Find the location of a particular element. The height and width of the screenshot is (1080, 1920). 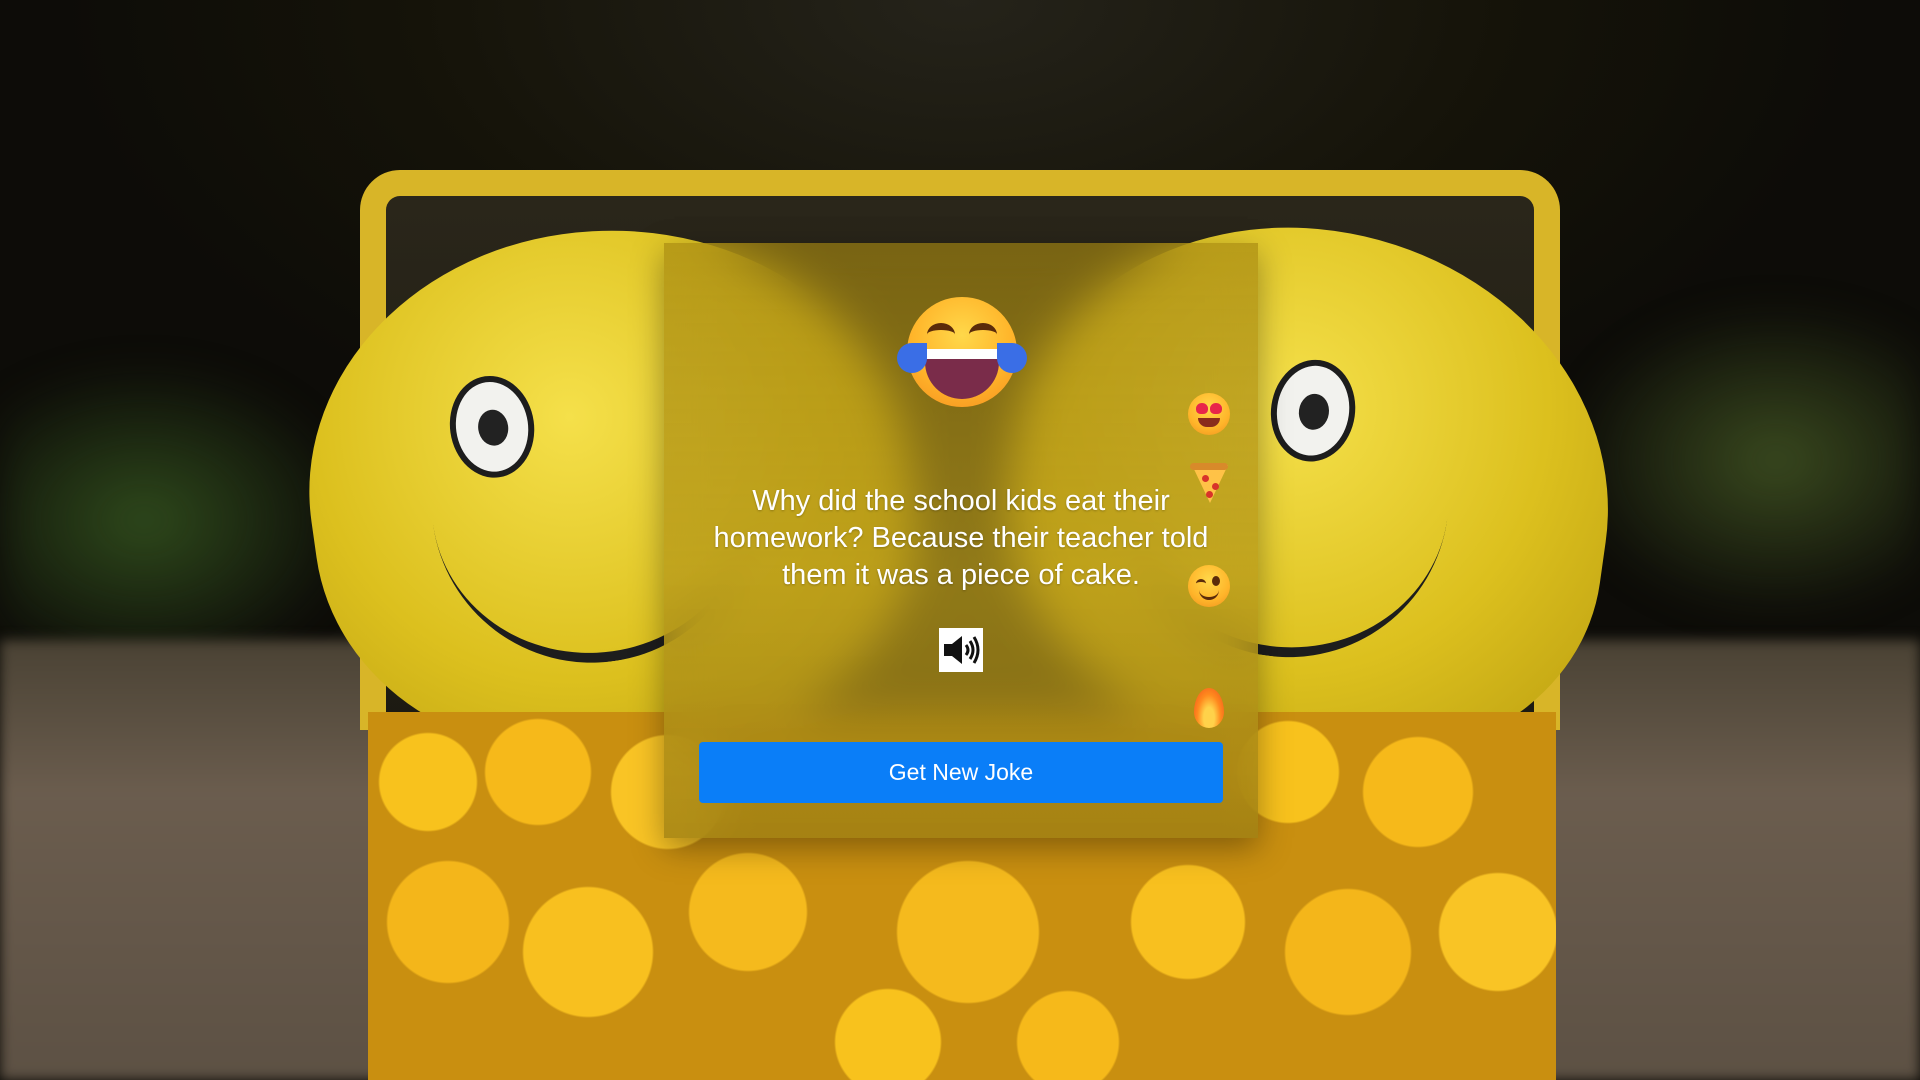

background-foliage-right is located at coordinates (1740, 460).